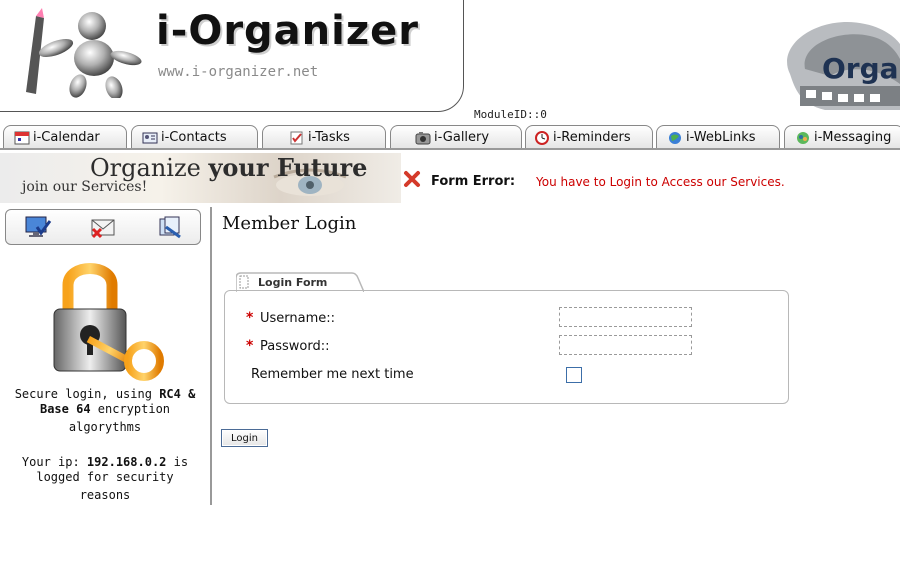  Describe the element at coordinates (238, 72) in the screenshot. I see `app-url: www.i-organizer.net` at that location.